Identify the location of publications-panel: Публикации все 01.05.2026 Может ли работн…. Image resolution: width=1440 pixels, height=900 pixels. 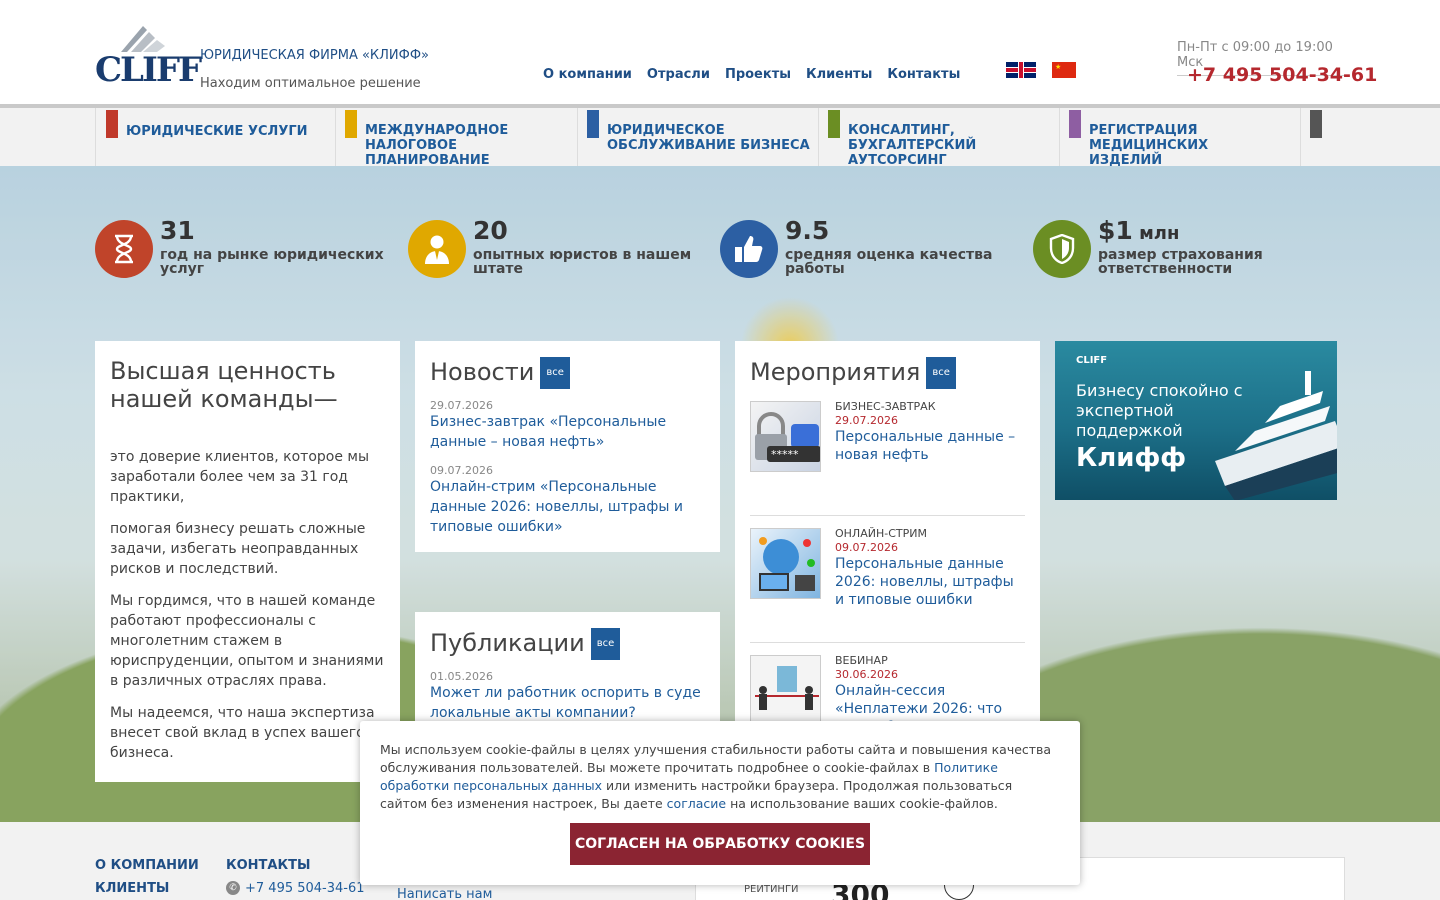
(567, 672).